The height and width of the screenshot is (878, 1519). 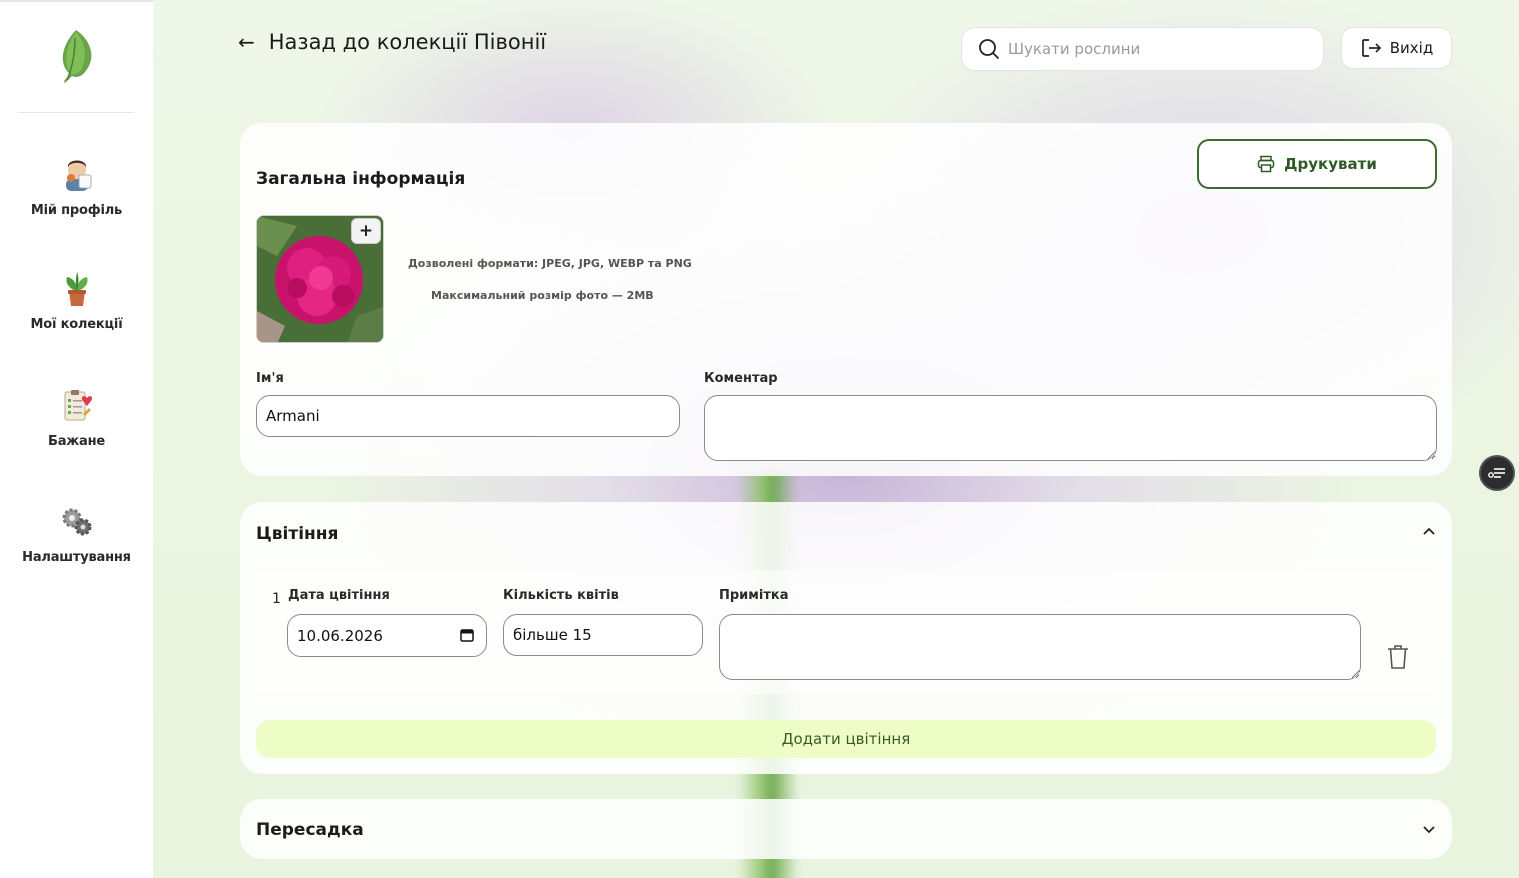 I want to click on arrow-left-icon: ←, so click(x=246, y=42).